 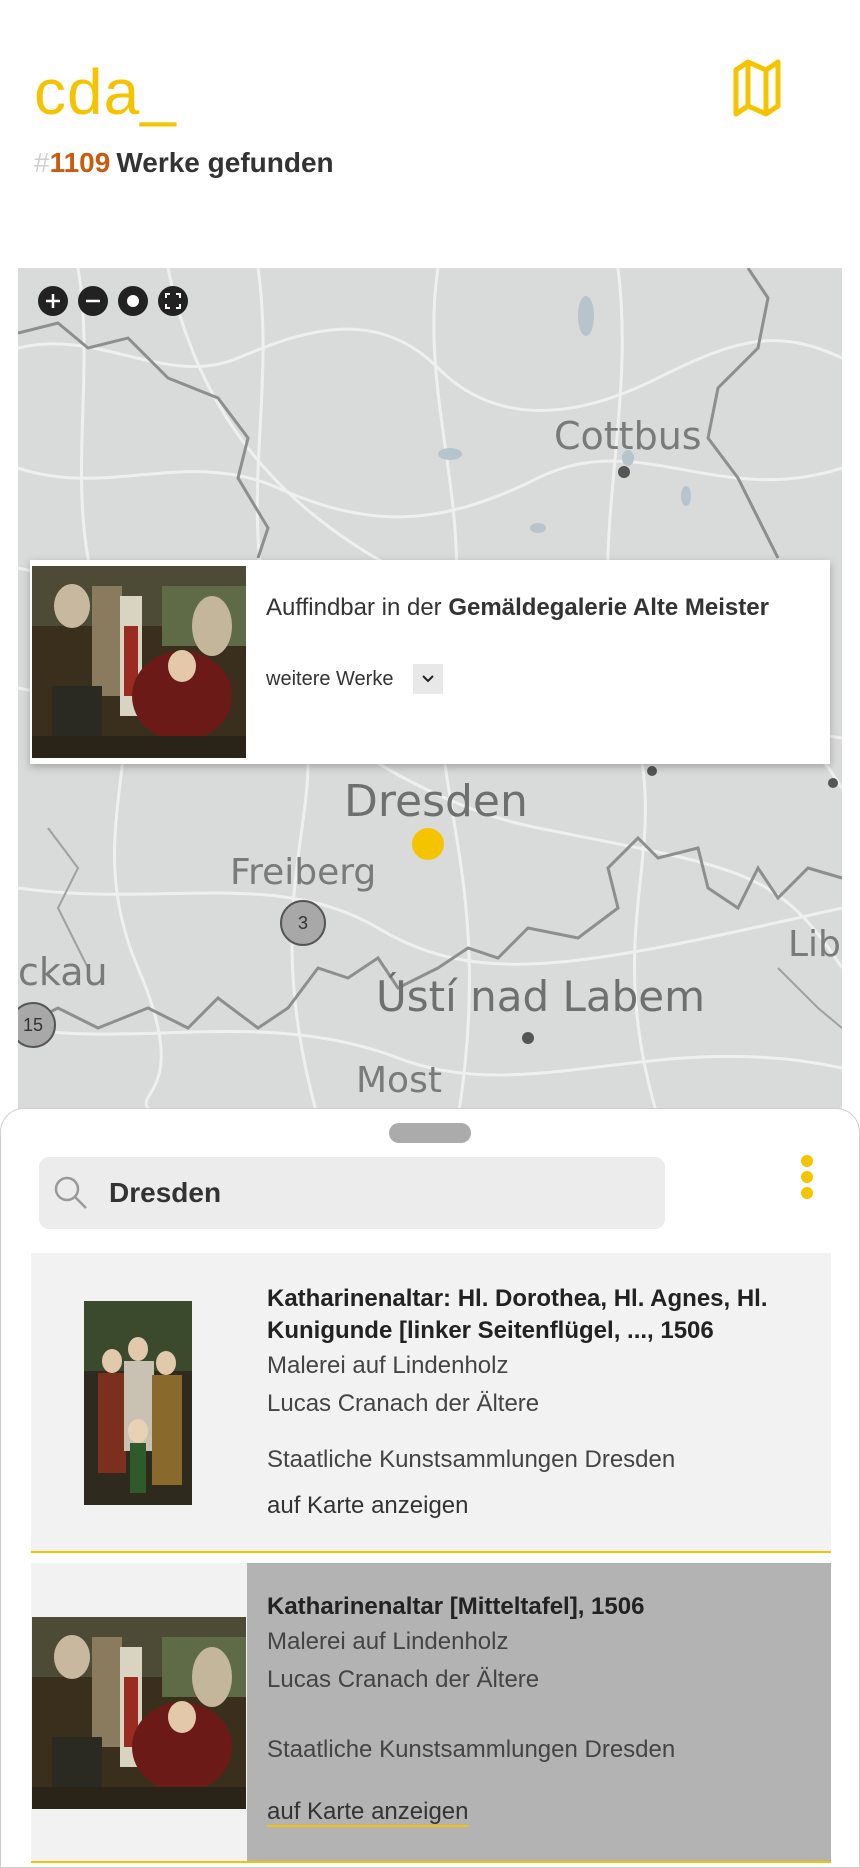 What do you see at coordinates (63, 972) in the screenshot?
I see `city-label-ckau: ckau` at bounding box center [63, 972].